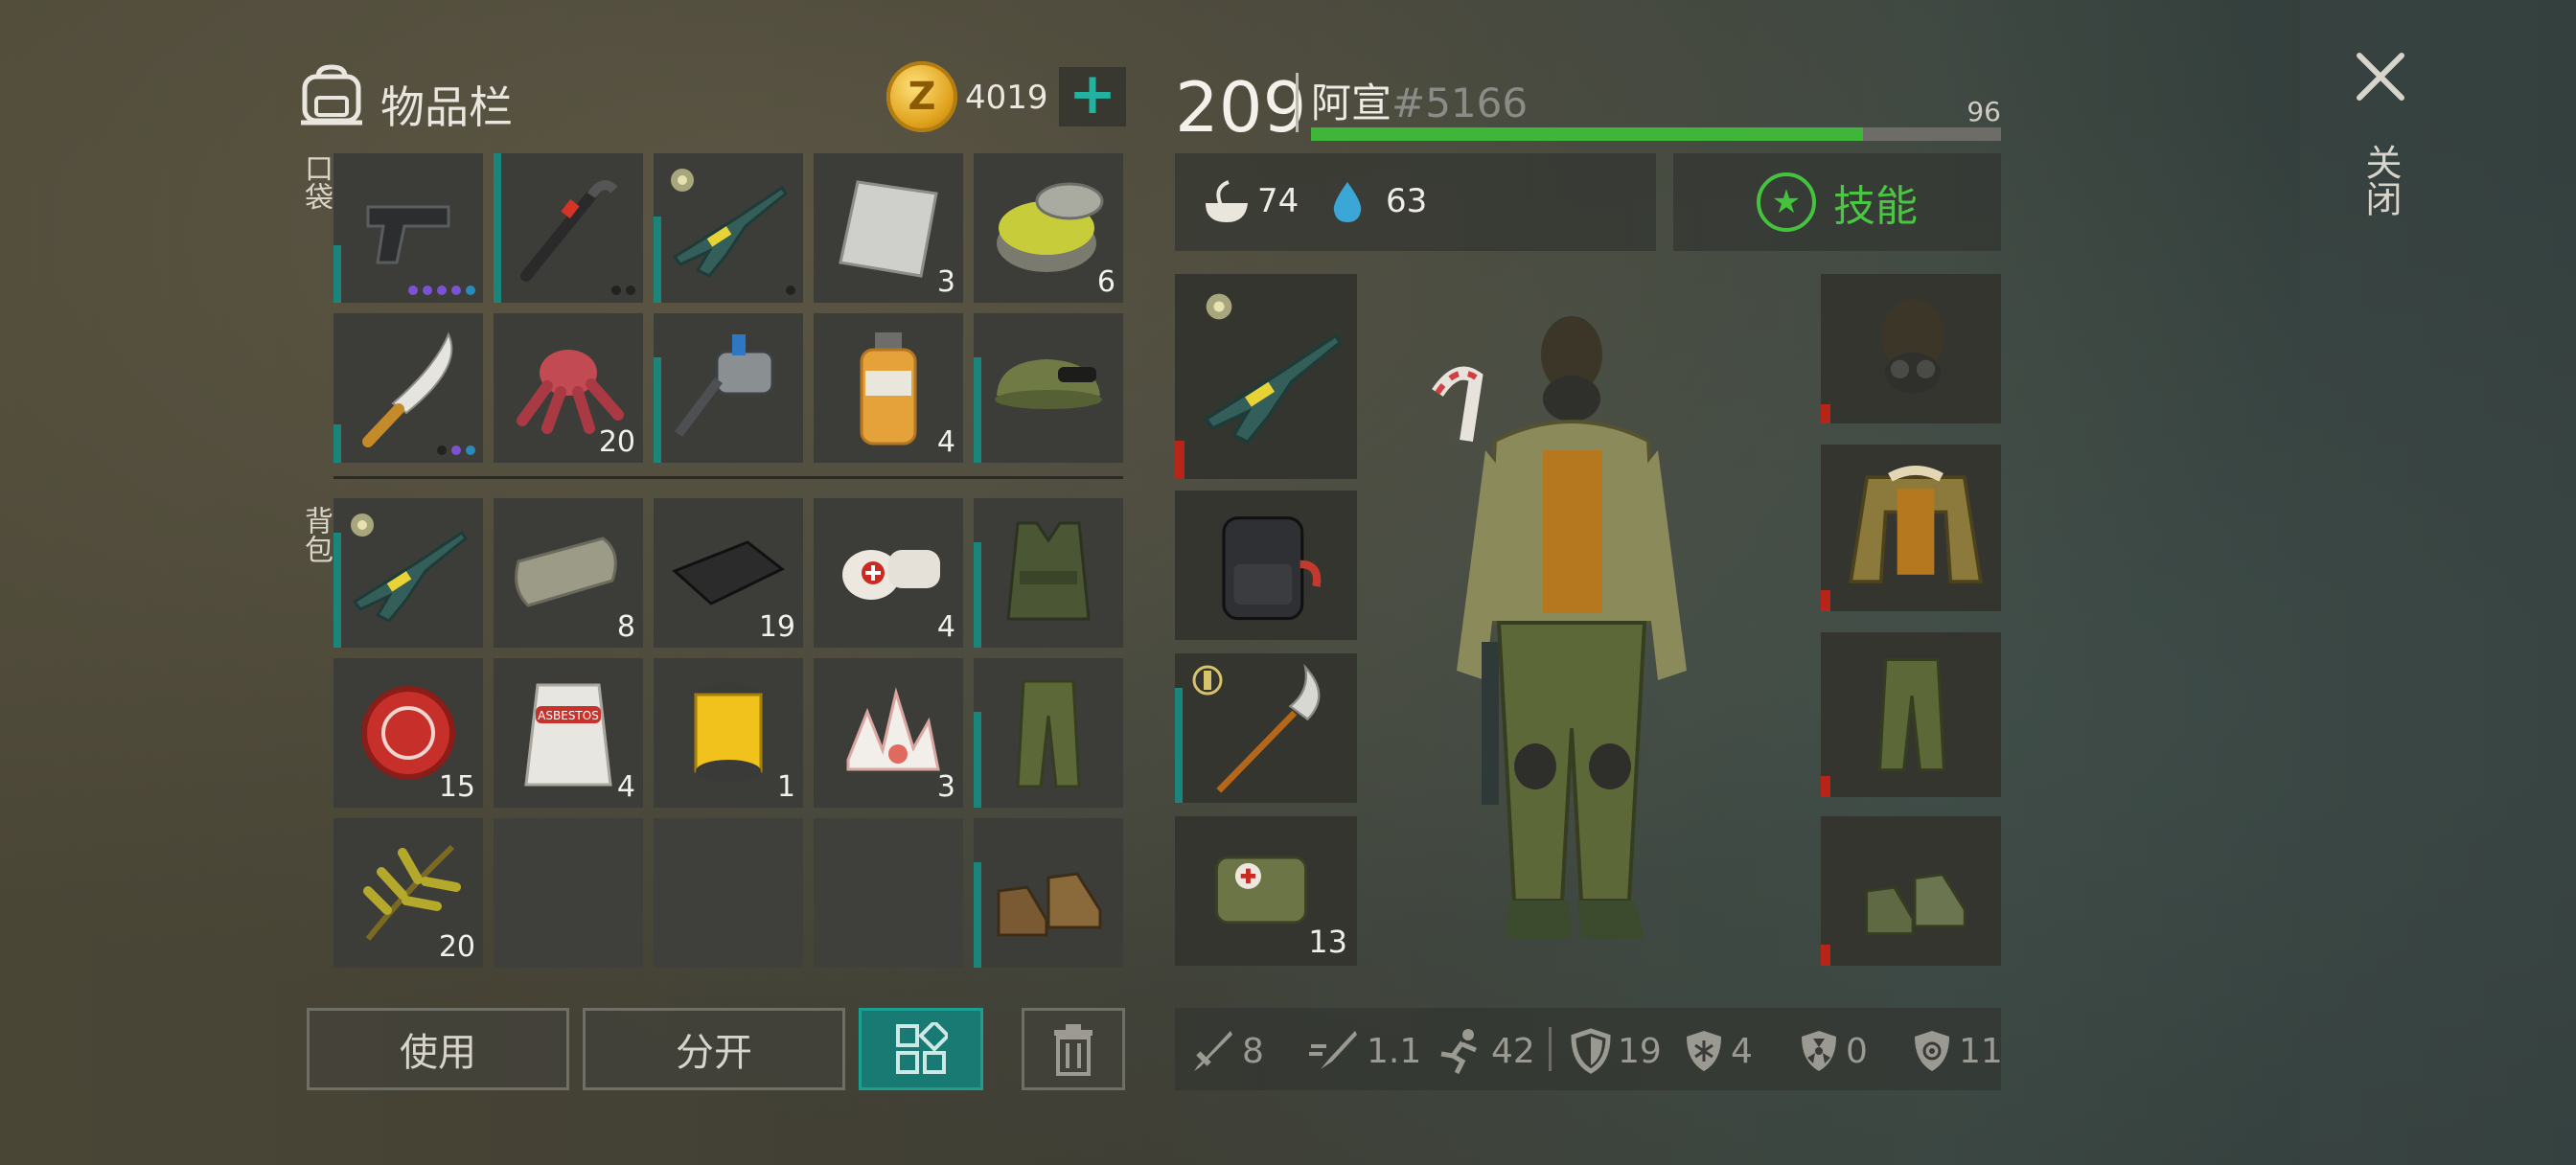 This screenshot has height=1165, width=2576. What do you see at coordinates (1347, 202) in the screenshot?
I see `thirst-icon` at bounding box center [1347, 202].